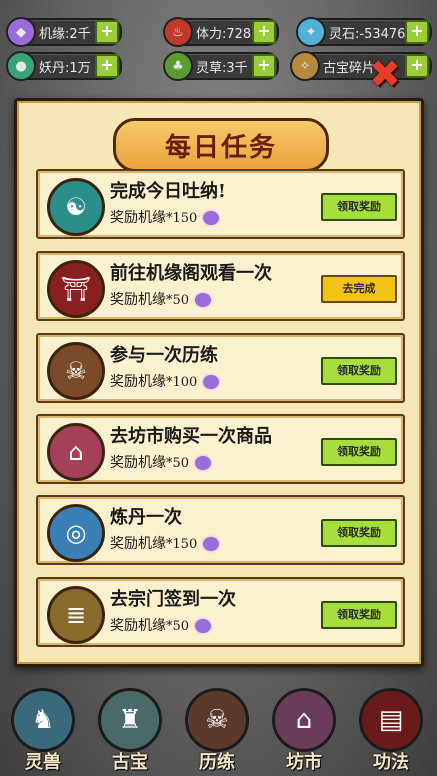  Describe the element at coordinates (224, 34) in the screenshot. I see `resource-label: 体力:728` at that location.